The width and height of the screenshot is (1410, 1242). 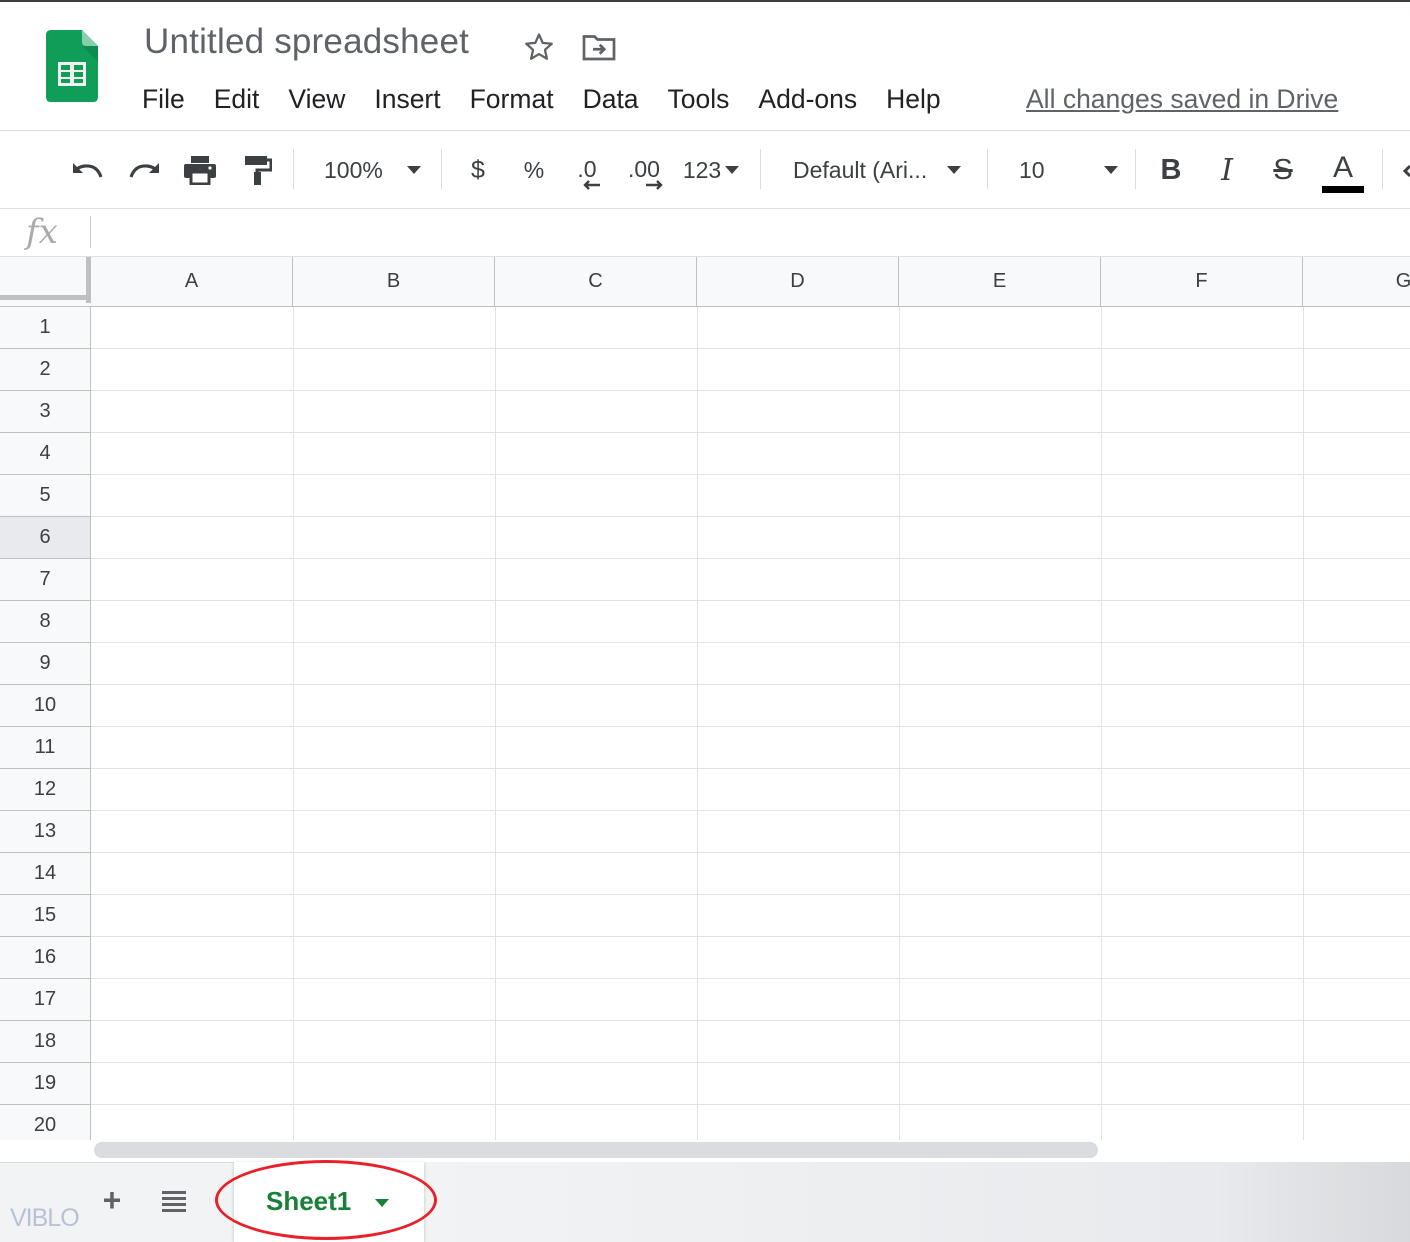 What do you see at coordinates (807, 99) in the screenshot?
I see `menu-addons: Add-ons` at bounding box center [807, 99].